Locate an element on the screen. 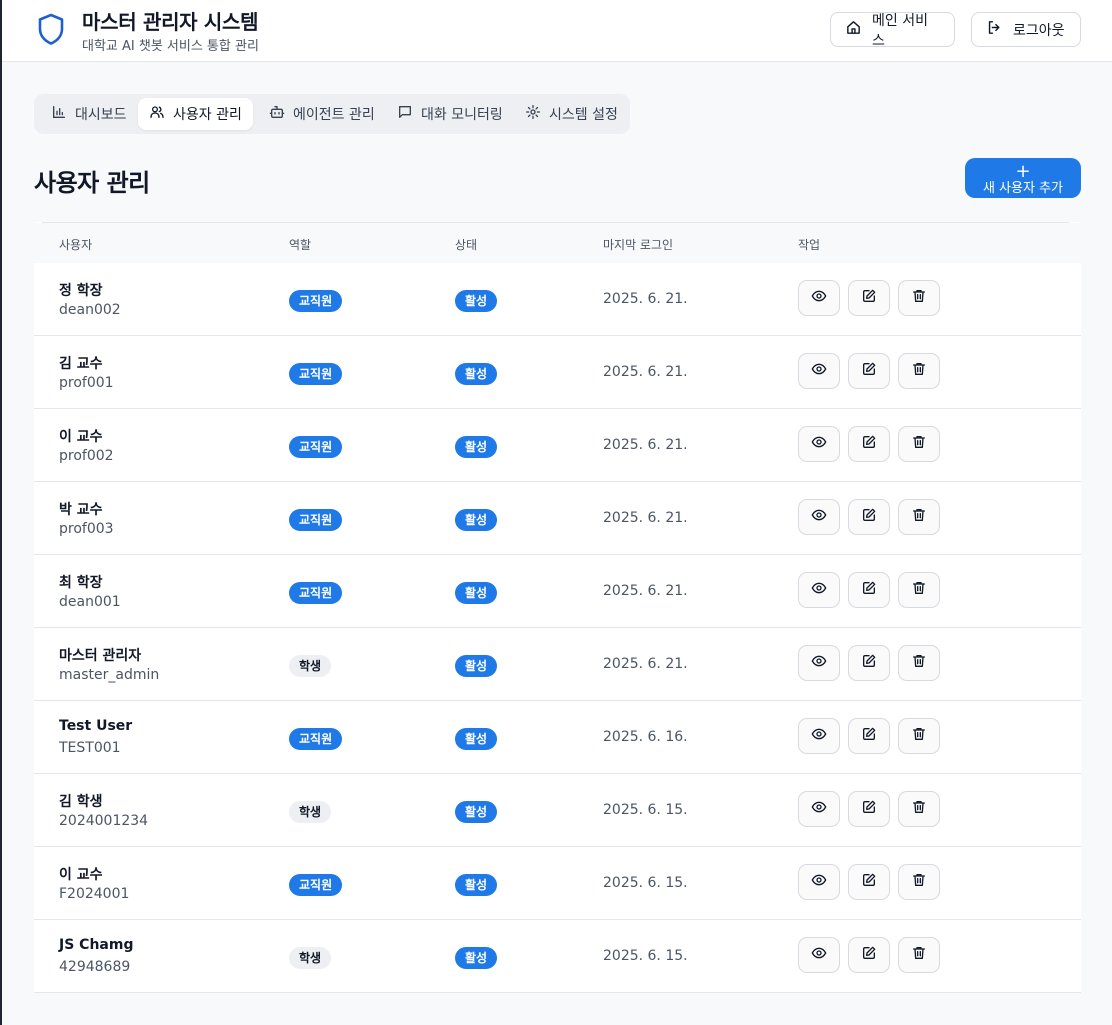 The height and width of the screenshot is (1025, 1112). tab-conversation-monitoring: 대화 모니터링 is located at coordinates (450, 114).